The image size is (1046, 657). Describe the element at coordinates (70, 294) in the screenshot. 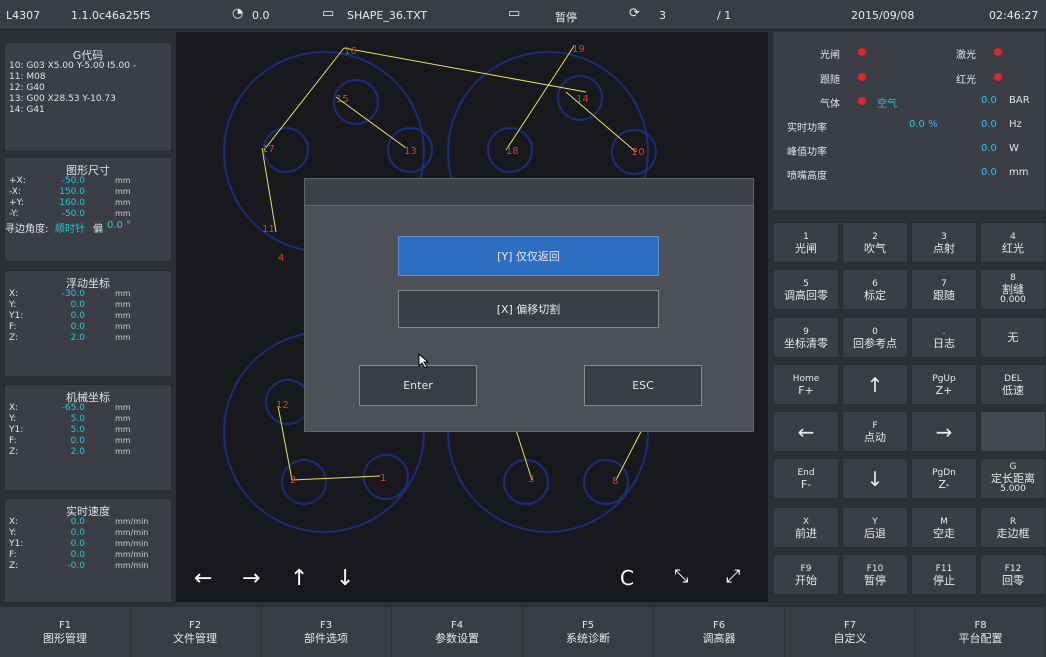

I see `float-row: X: -30.0 mm` at that location.